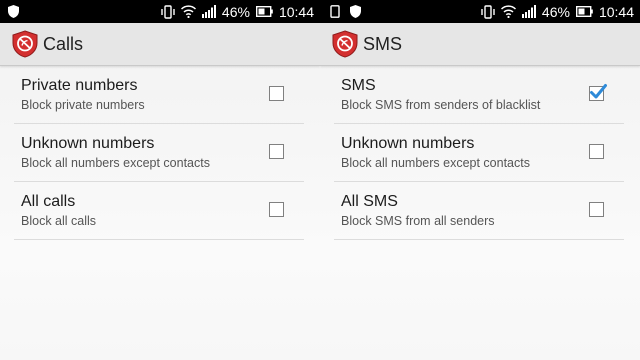  I want to click on option-all-sms: All SMS Block SMS from all senders, so click(479, 211).